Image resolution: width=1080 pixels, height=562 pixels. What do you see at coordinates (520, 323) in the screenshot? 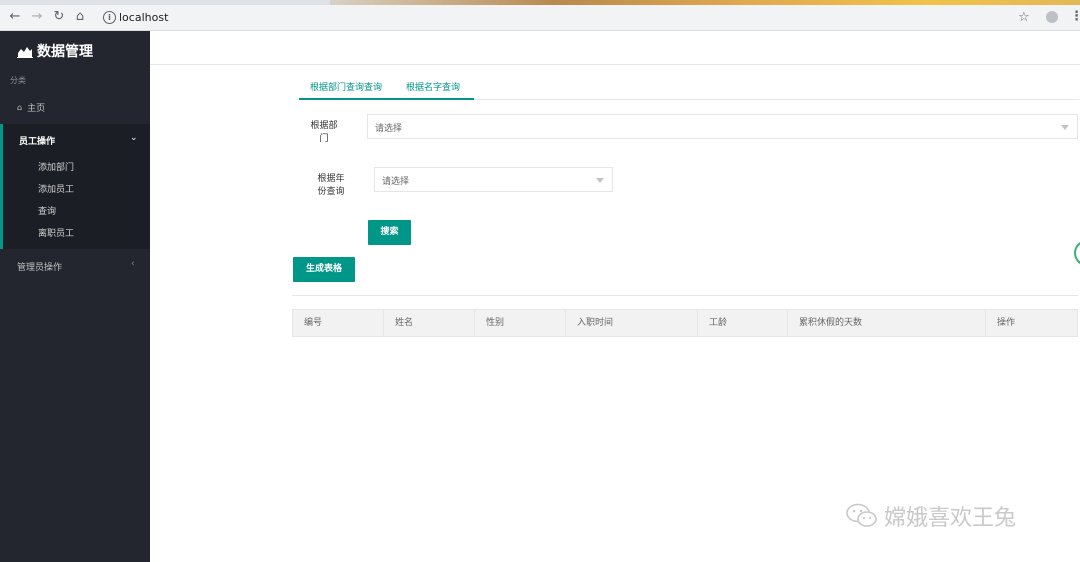
I see `column-header-gender: 性别` at bounding box center [520, 323].